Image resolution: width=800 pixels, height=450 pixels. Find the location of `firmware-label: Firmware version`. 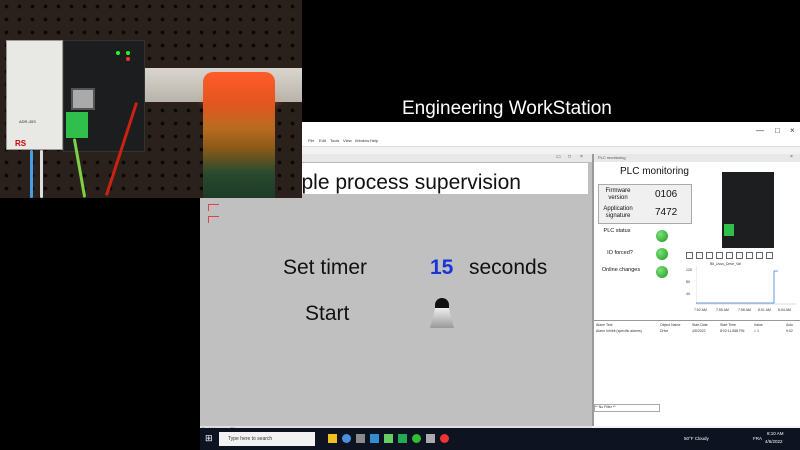

firmware-label: Firmware version is located at coordinates (618, 194).